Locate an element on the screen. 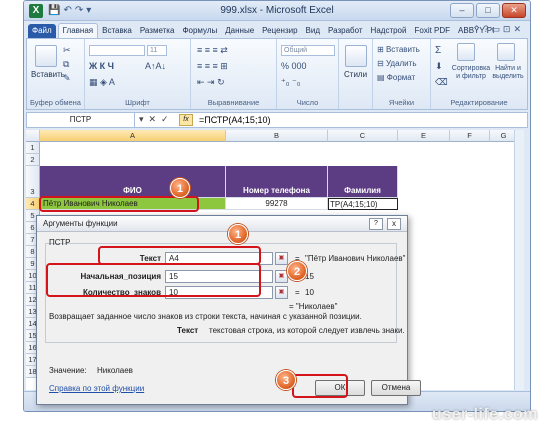  borders-fill-icons: ▦ ◈ A is located at coordinates (102, 82).